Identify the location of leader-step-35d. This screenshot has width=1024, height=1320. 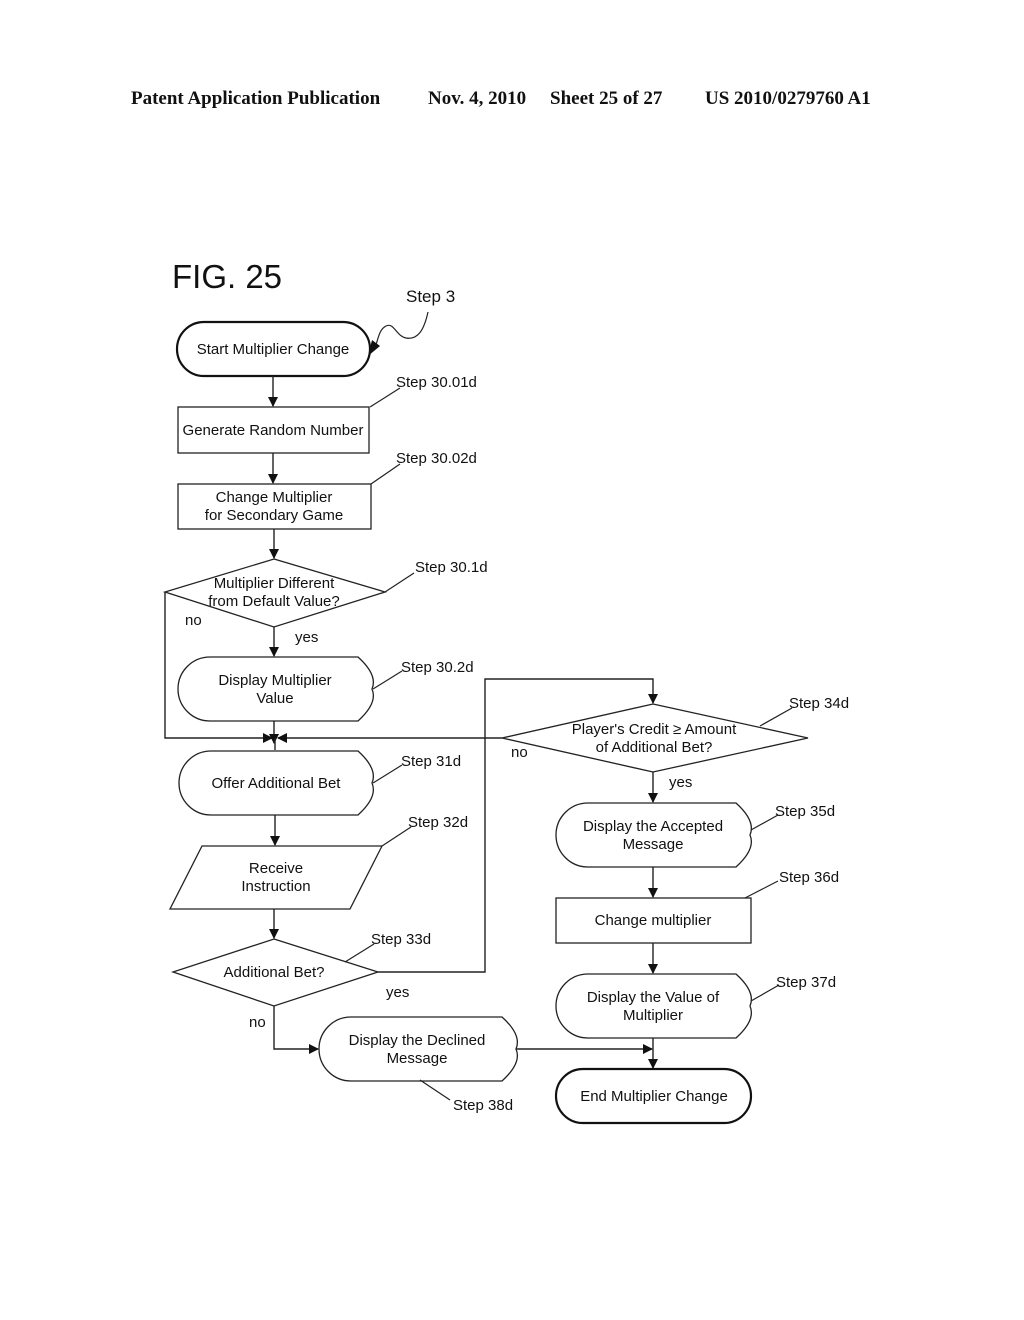
(764, 822).